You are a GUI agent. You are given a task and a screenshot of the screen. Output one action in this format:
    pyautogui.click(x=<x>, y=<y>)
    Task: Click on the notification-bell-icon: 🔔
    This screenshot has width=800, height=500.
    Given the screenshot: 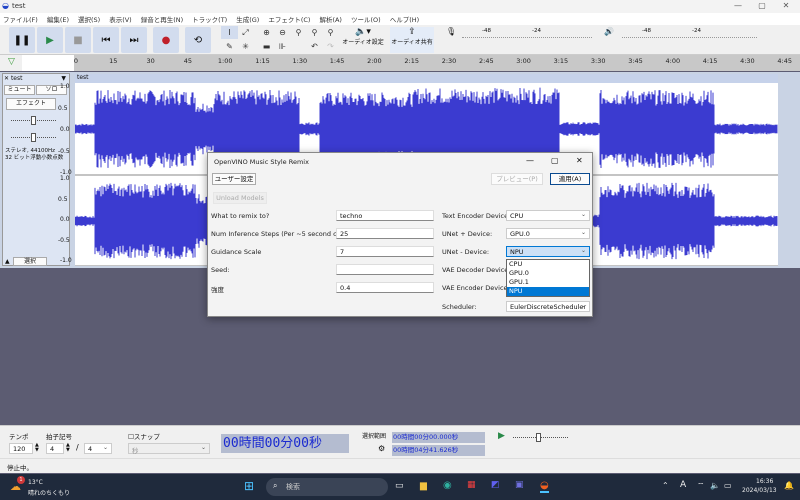 What is the action you would take?
    pyautogui.click(x=789, y=485)
    